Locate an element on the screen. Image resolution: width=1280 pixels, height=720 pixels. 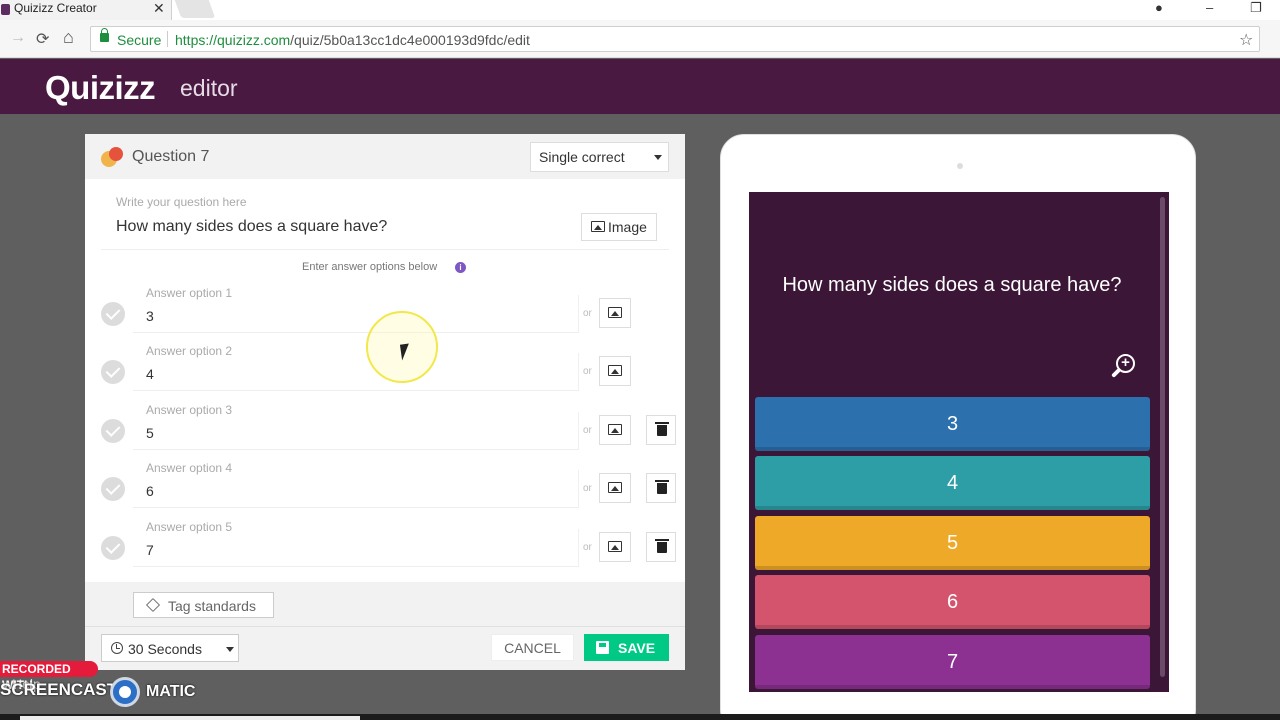
watermark-screencast: SCREENCAST is located at coordinates (59, 689).